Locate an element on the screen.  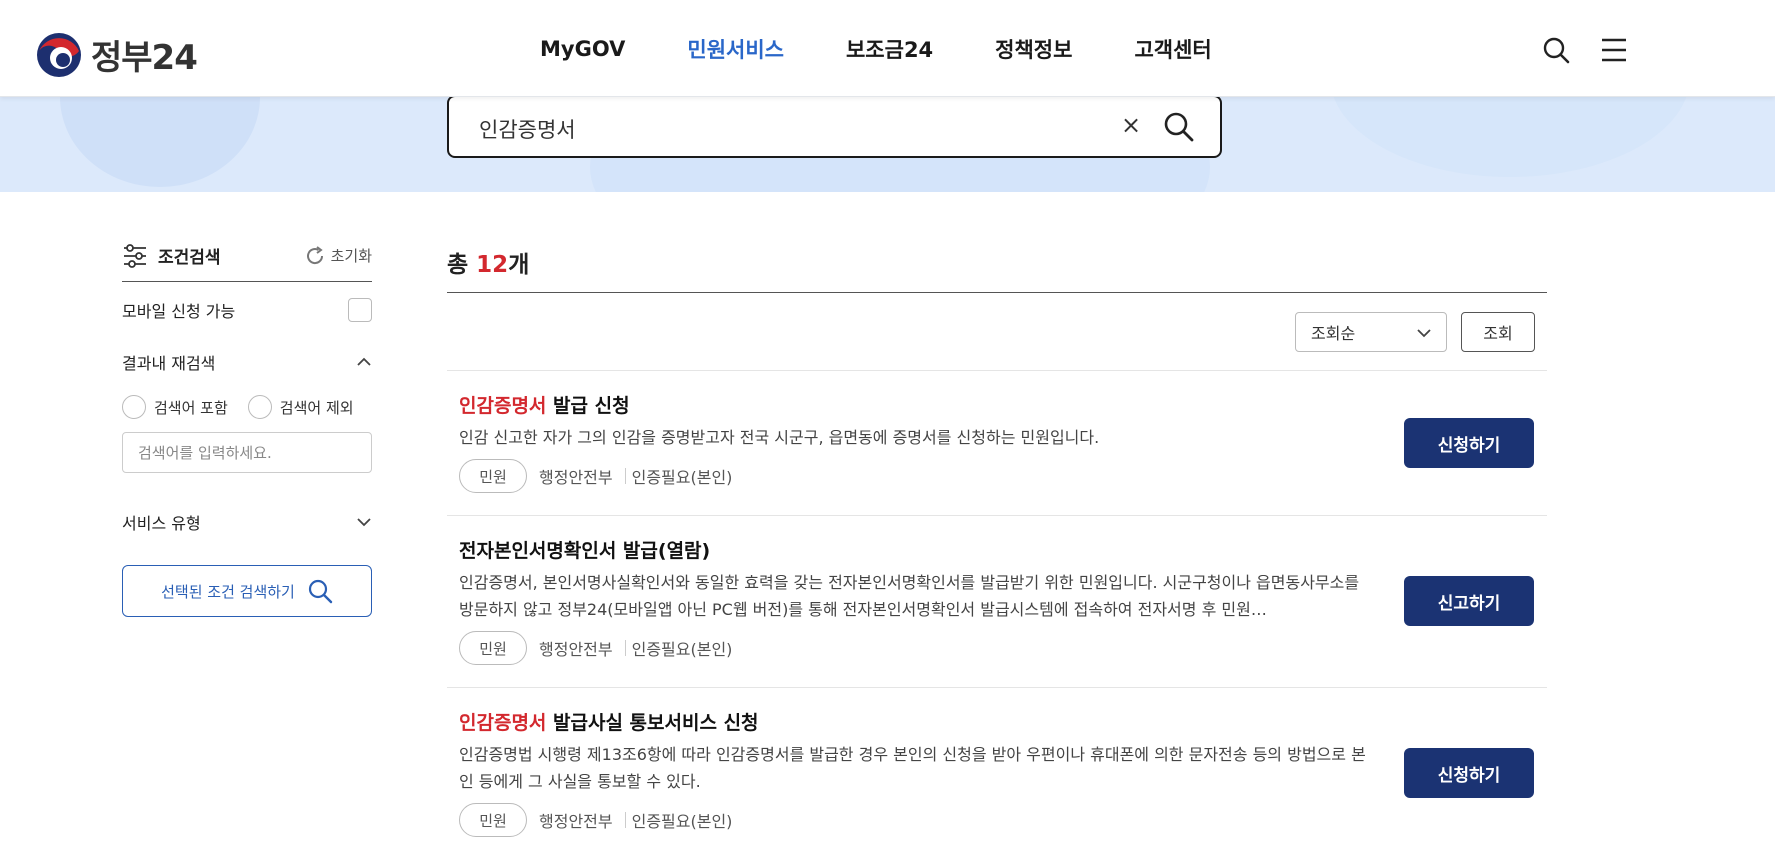
refine-search-toggle: 결과내 재검색 is located at coordinates (247, 362).